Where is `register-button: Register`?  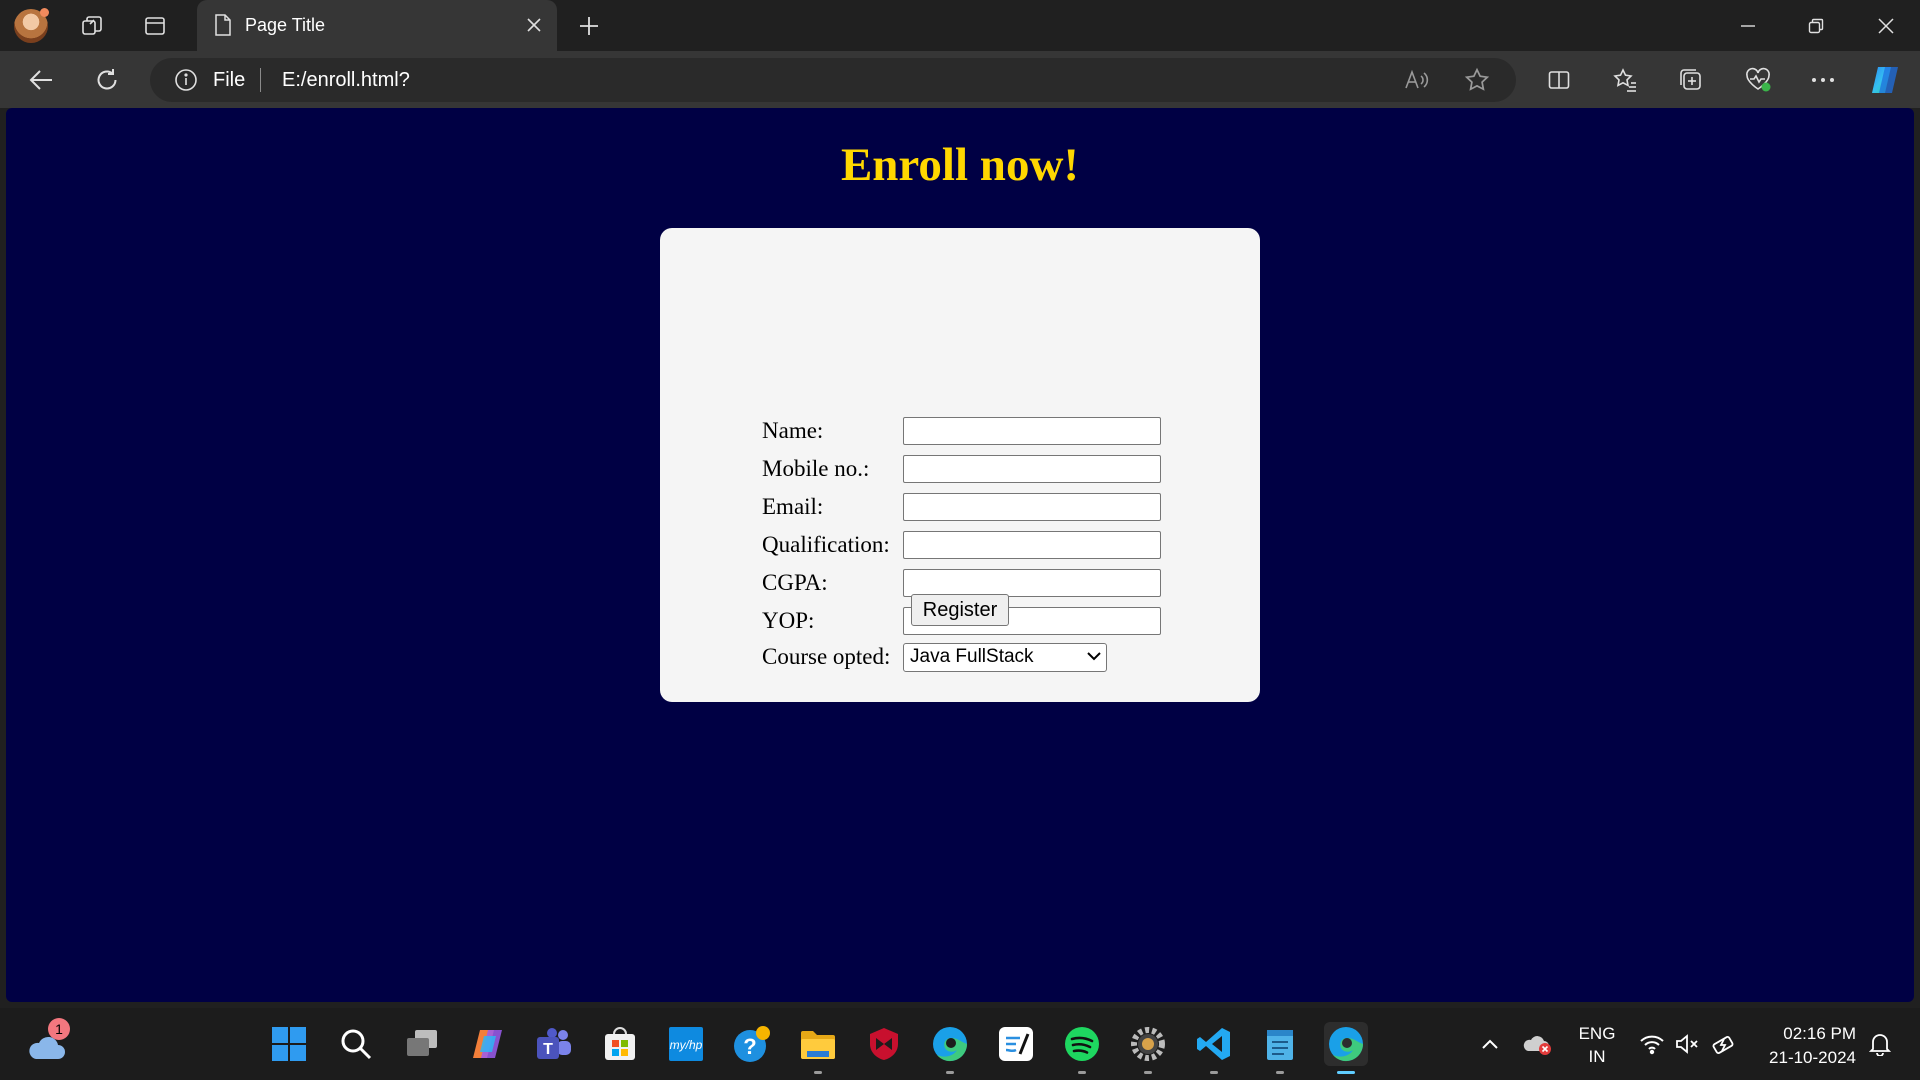
register-button: Register is located at coordinates (960, 610).